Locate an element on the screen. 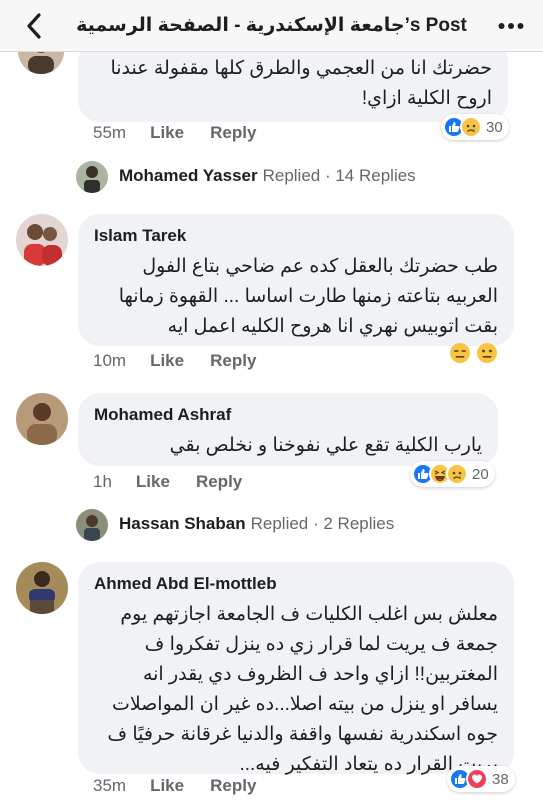  expressionless-face-icon is located at coordinates (459, 353).